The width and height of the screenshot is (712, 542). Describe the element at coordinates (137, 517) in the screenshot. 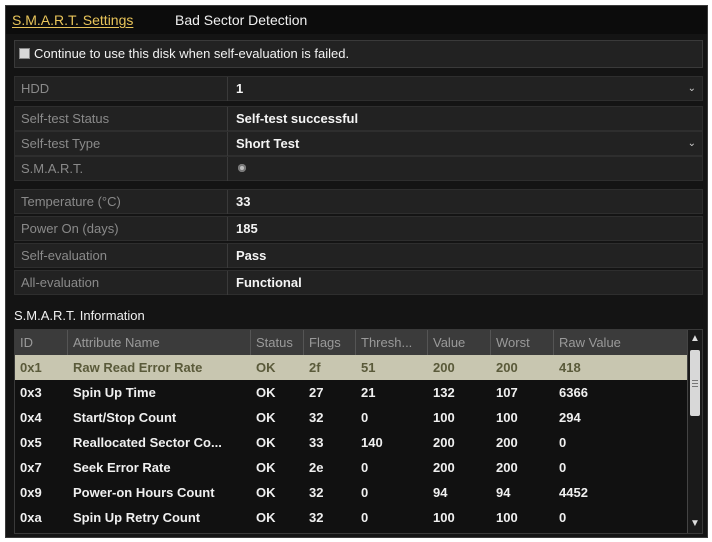

I see `cell-attribute-name: Spin Up Retry Count` at that location.